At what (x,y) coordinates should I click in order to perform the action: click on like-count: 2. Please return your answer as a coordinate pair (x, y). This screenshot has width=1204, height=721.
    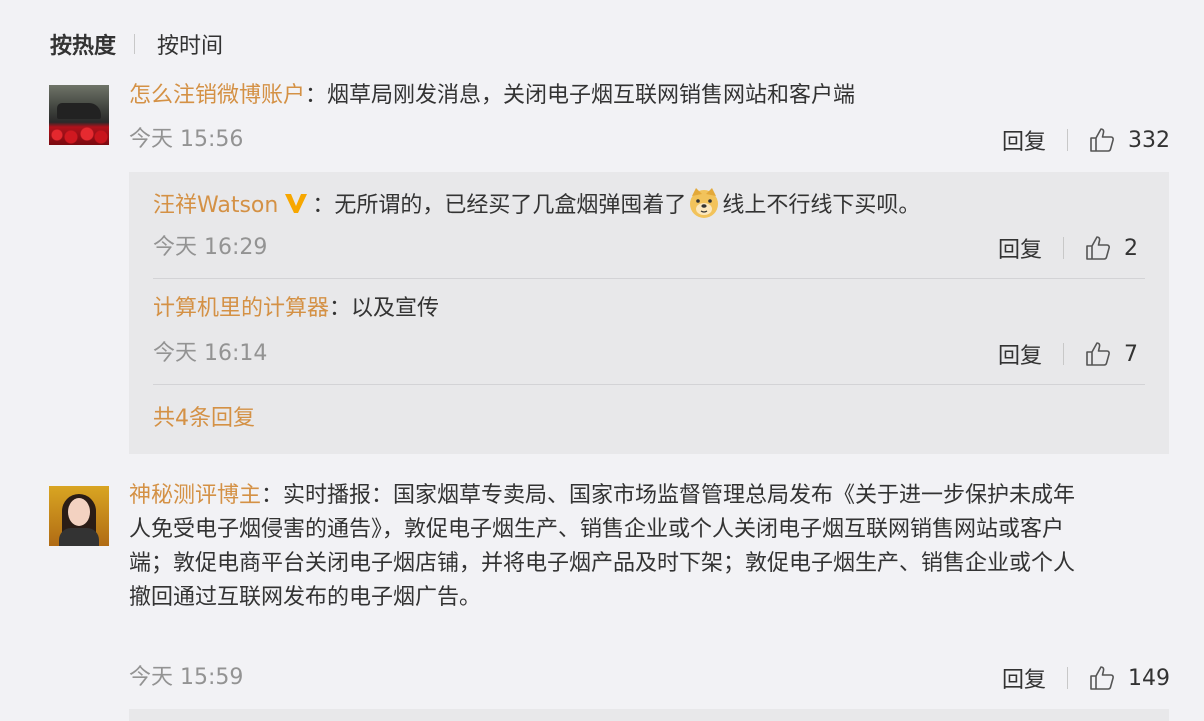
    Looking at the image, I should click on (1131, 248).